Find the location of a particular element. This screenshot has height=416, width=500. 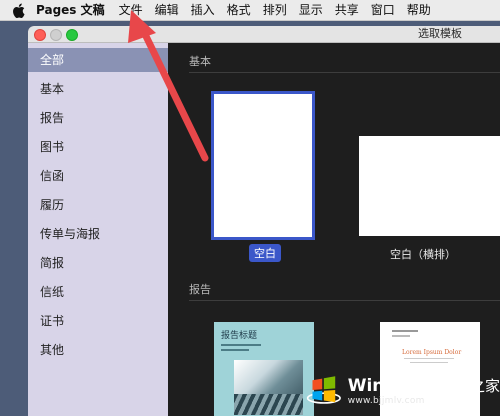

watermark-text: Windows 系统之家 www.bjjmlv.com is located at coordinates (424, 390).